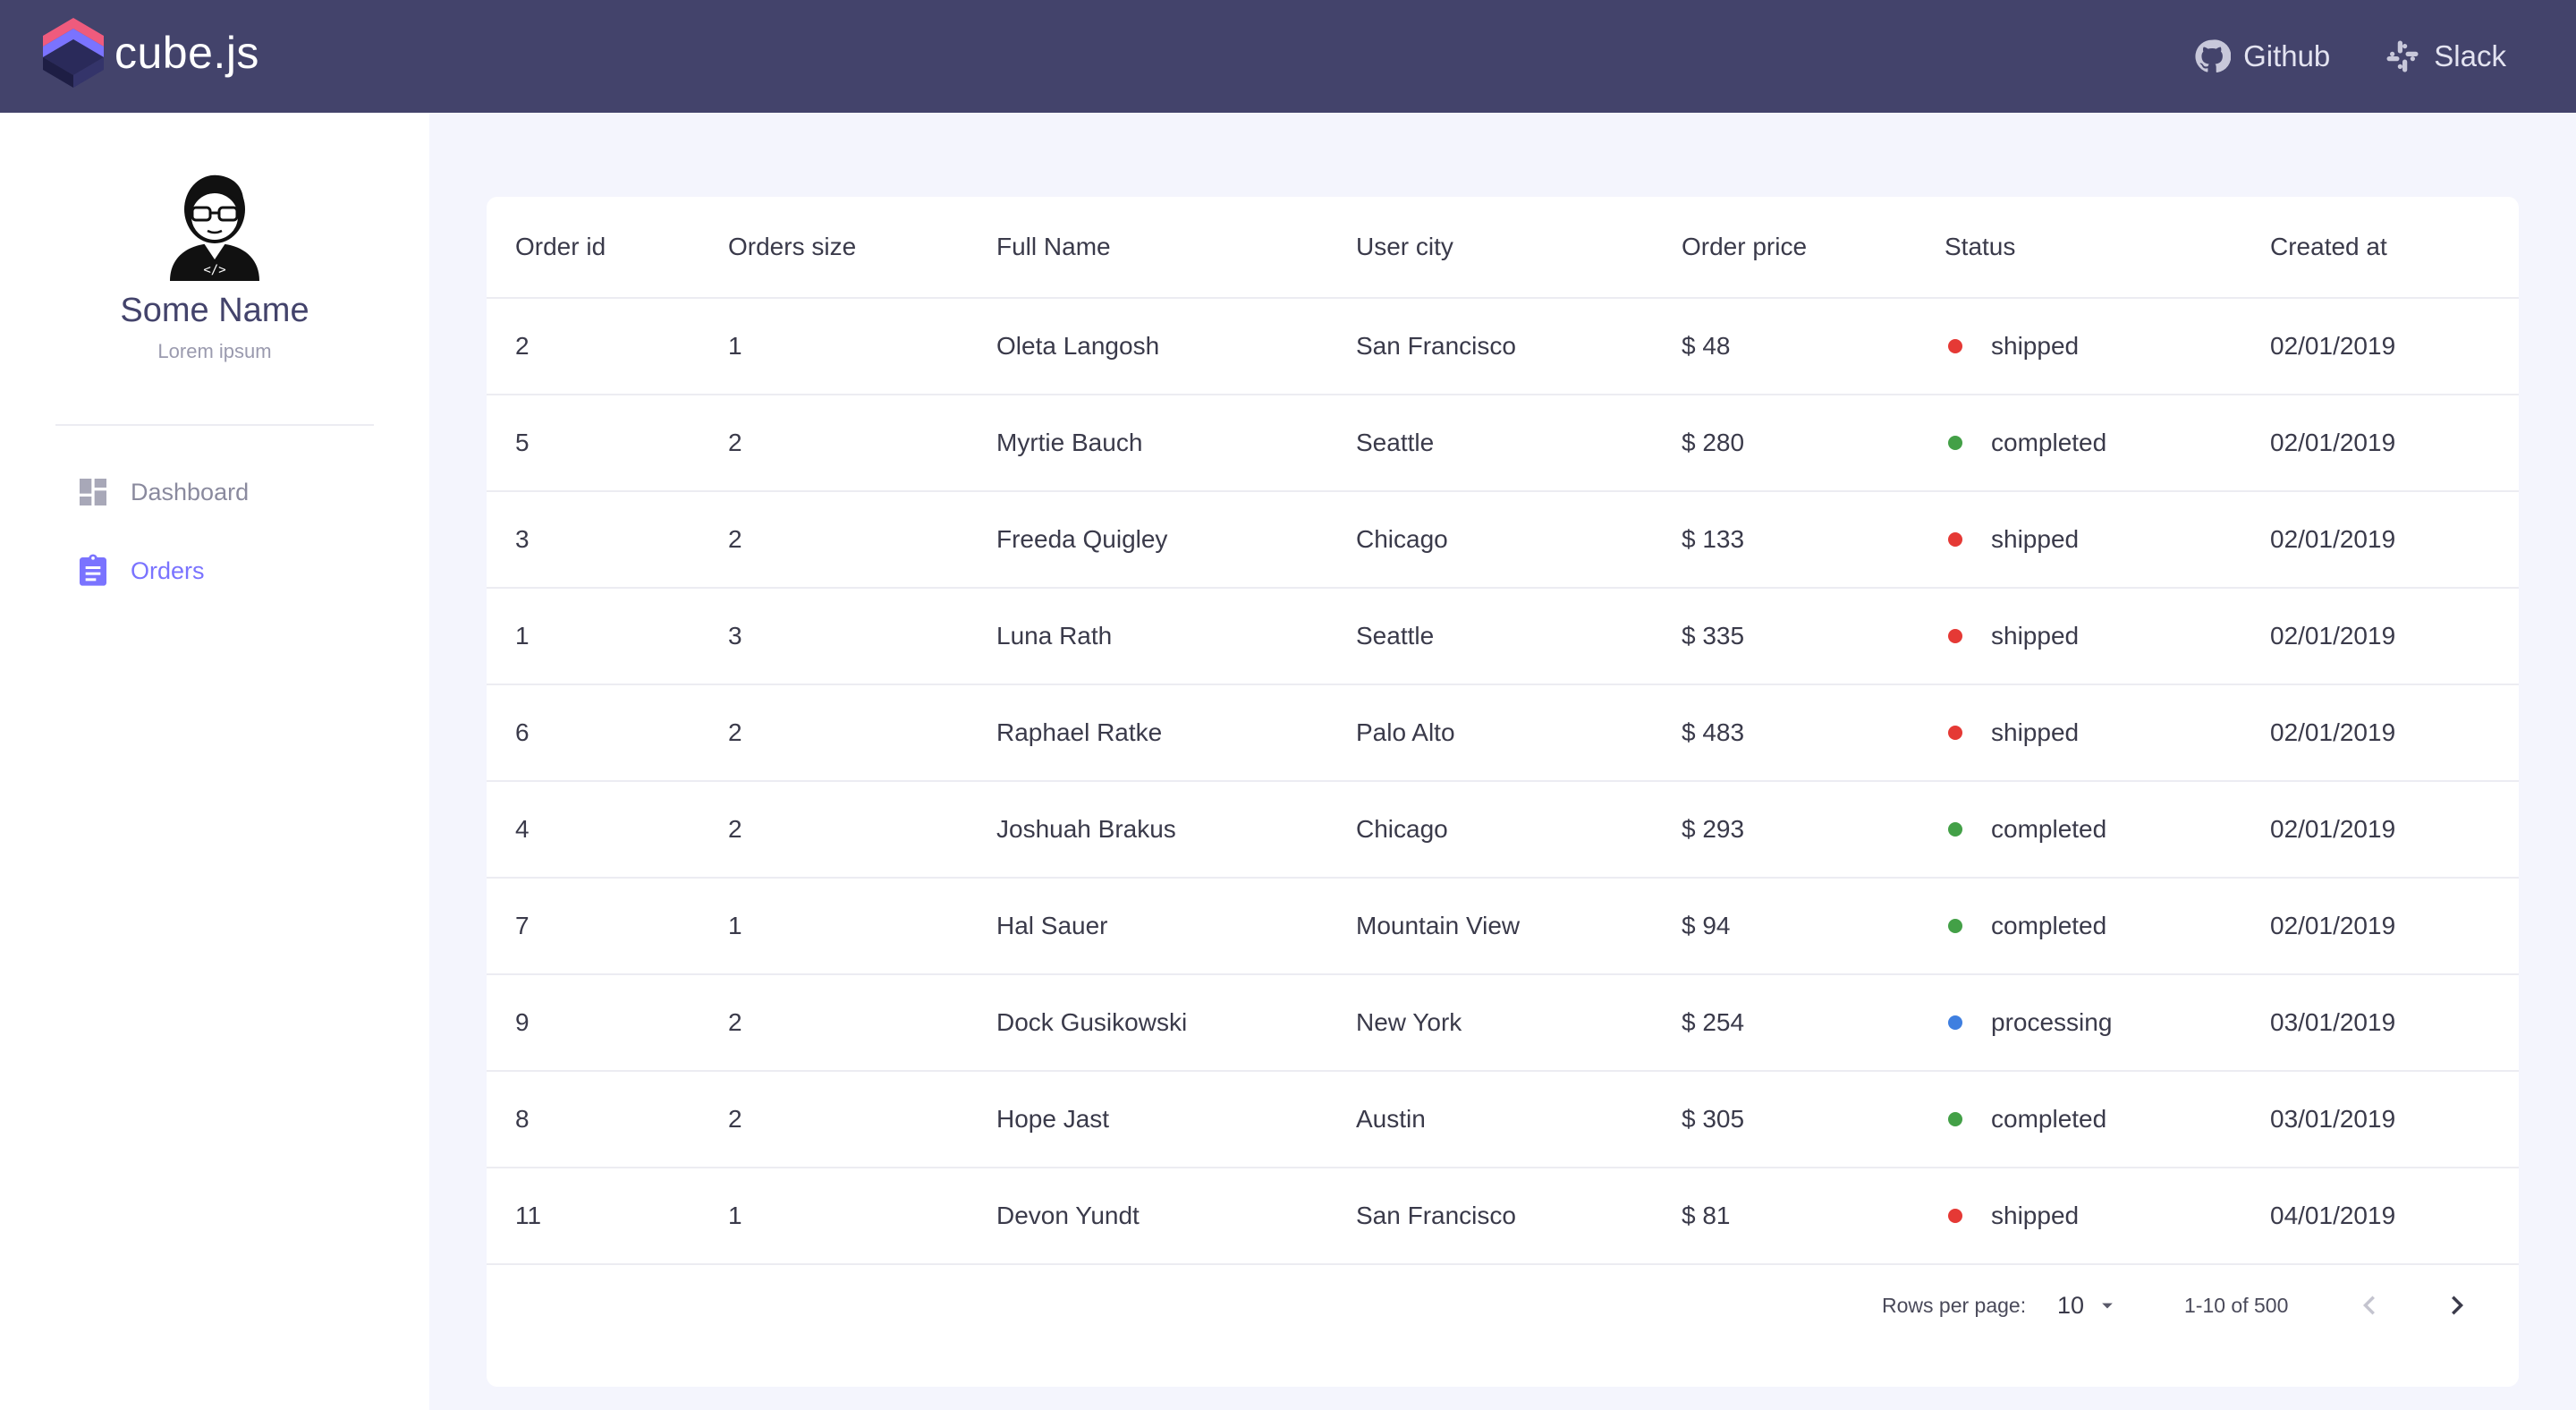 This screenshot has height=1410, width=2576. Describe the element at coordinates (522, 925) in the screenshot. I see `cell-order-id: 7` at that location.